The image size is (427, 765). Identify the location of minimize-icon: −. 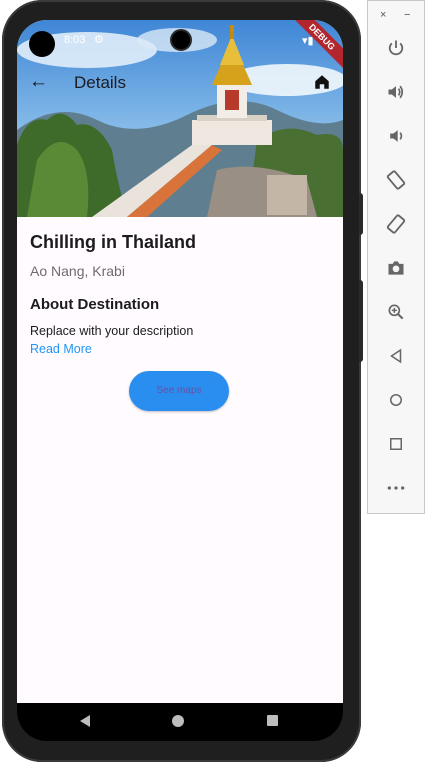
(407, 15).